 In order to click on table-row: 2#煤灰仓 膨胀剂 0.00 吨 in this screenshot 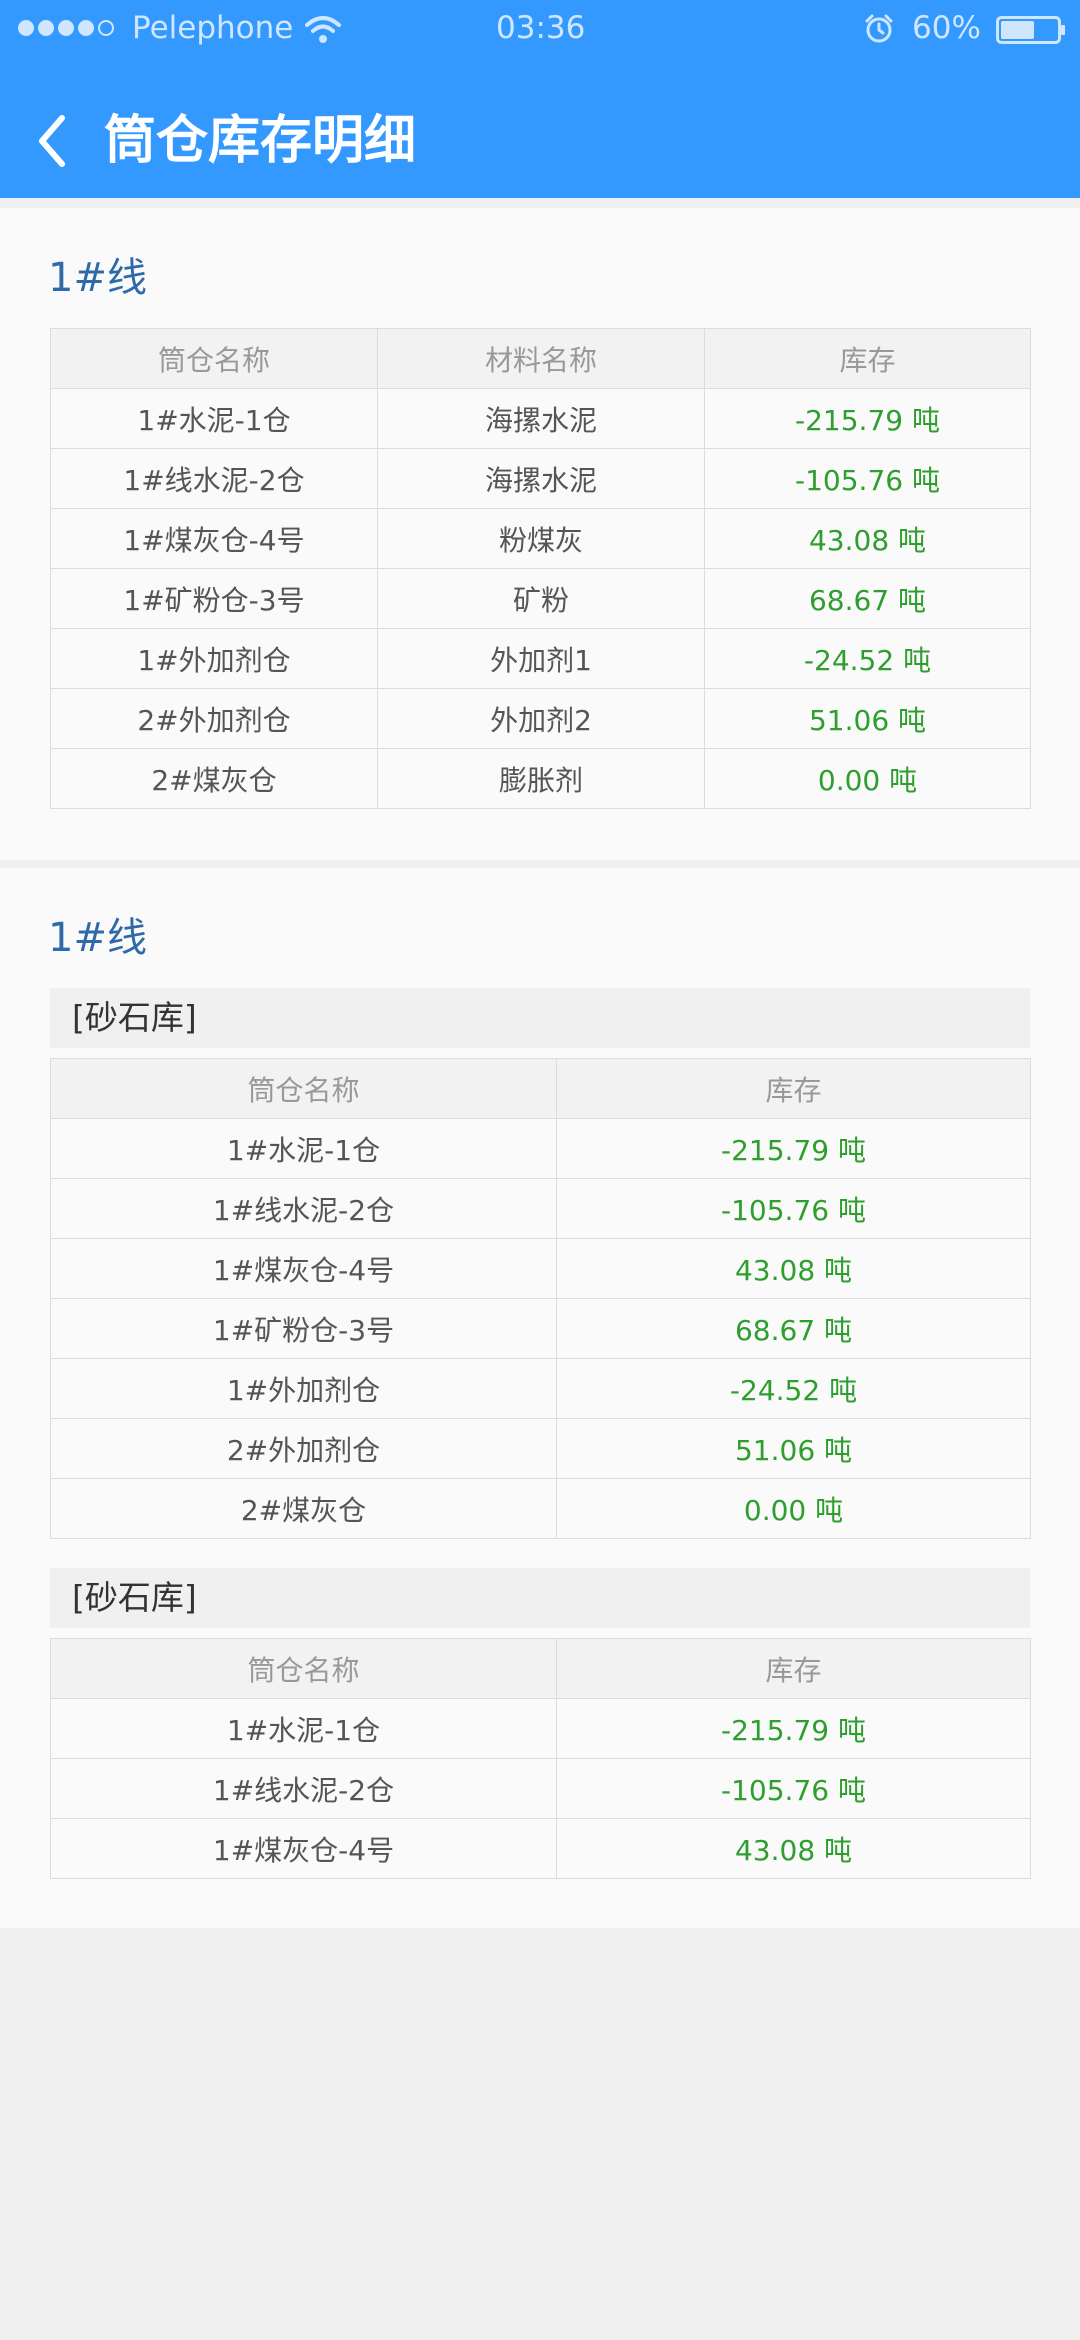, I will do `click(540, 778)`.